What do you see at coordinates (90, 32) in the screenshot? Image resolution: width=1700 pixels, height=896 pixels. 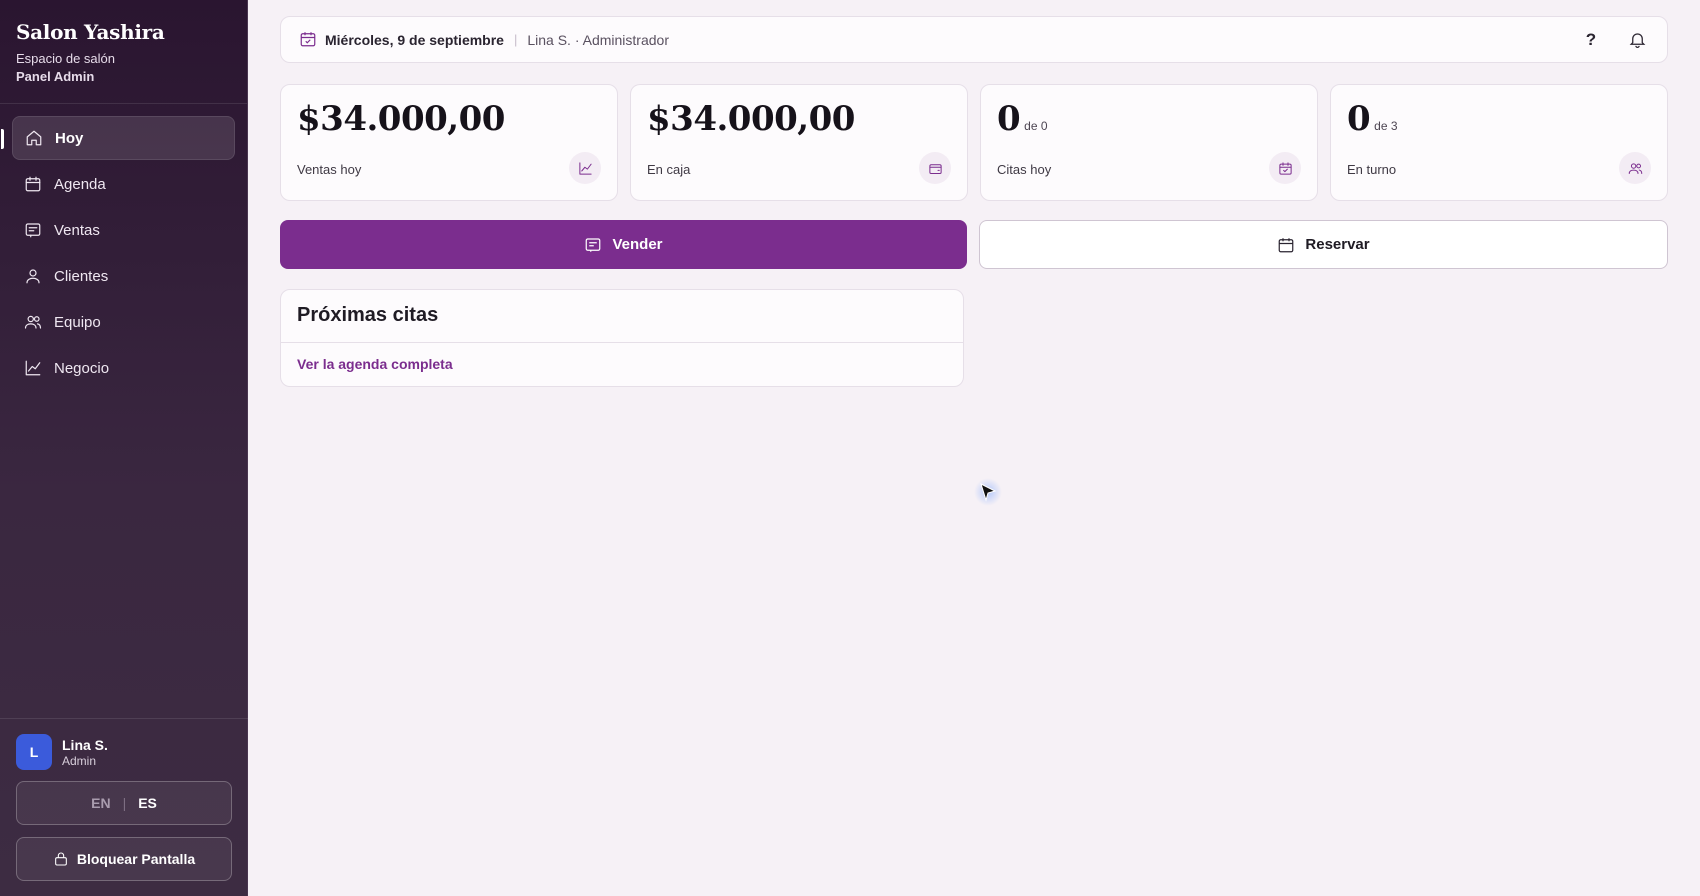 I see `brand-name: Salon Yashira` at bounding box center [90, 32].